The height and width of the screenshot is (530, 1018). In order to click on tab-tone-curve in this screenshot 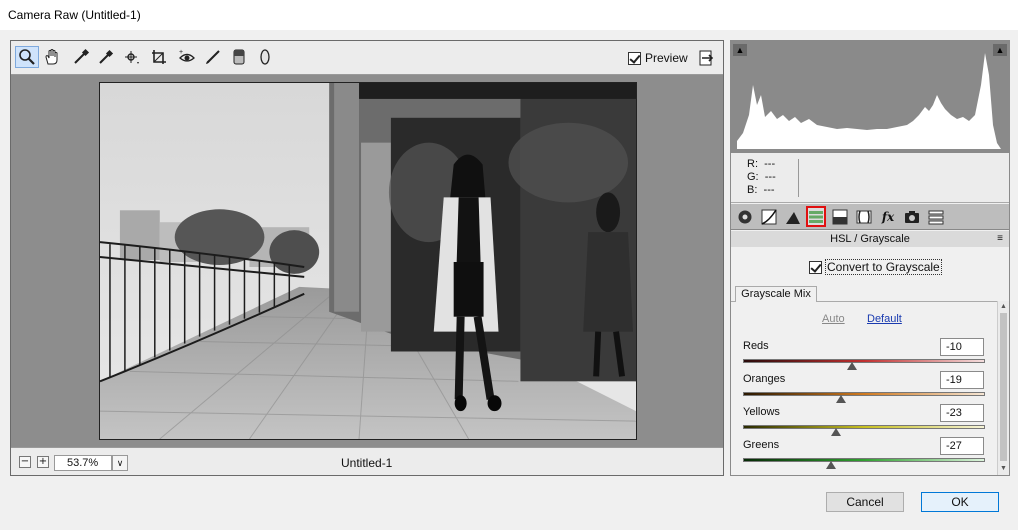, I will do `click(769, 216)`.